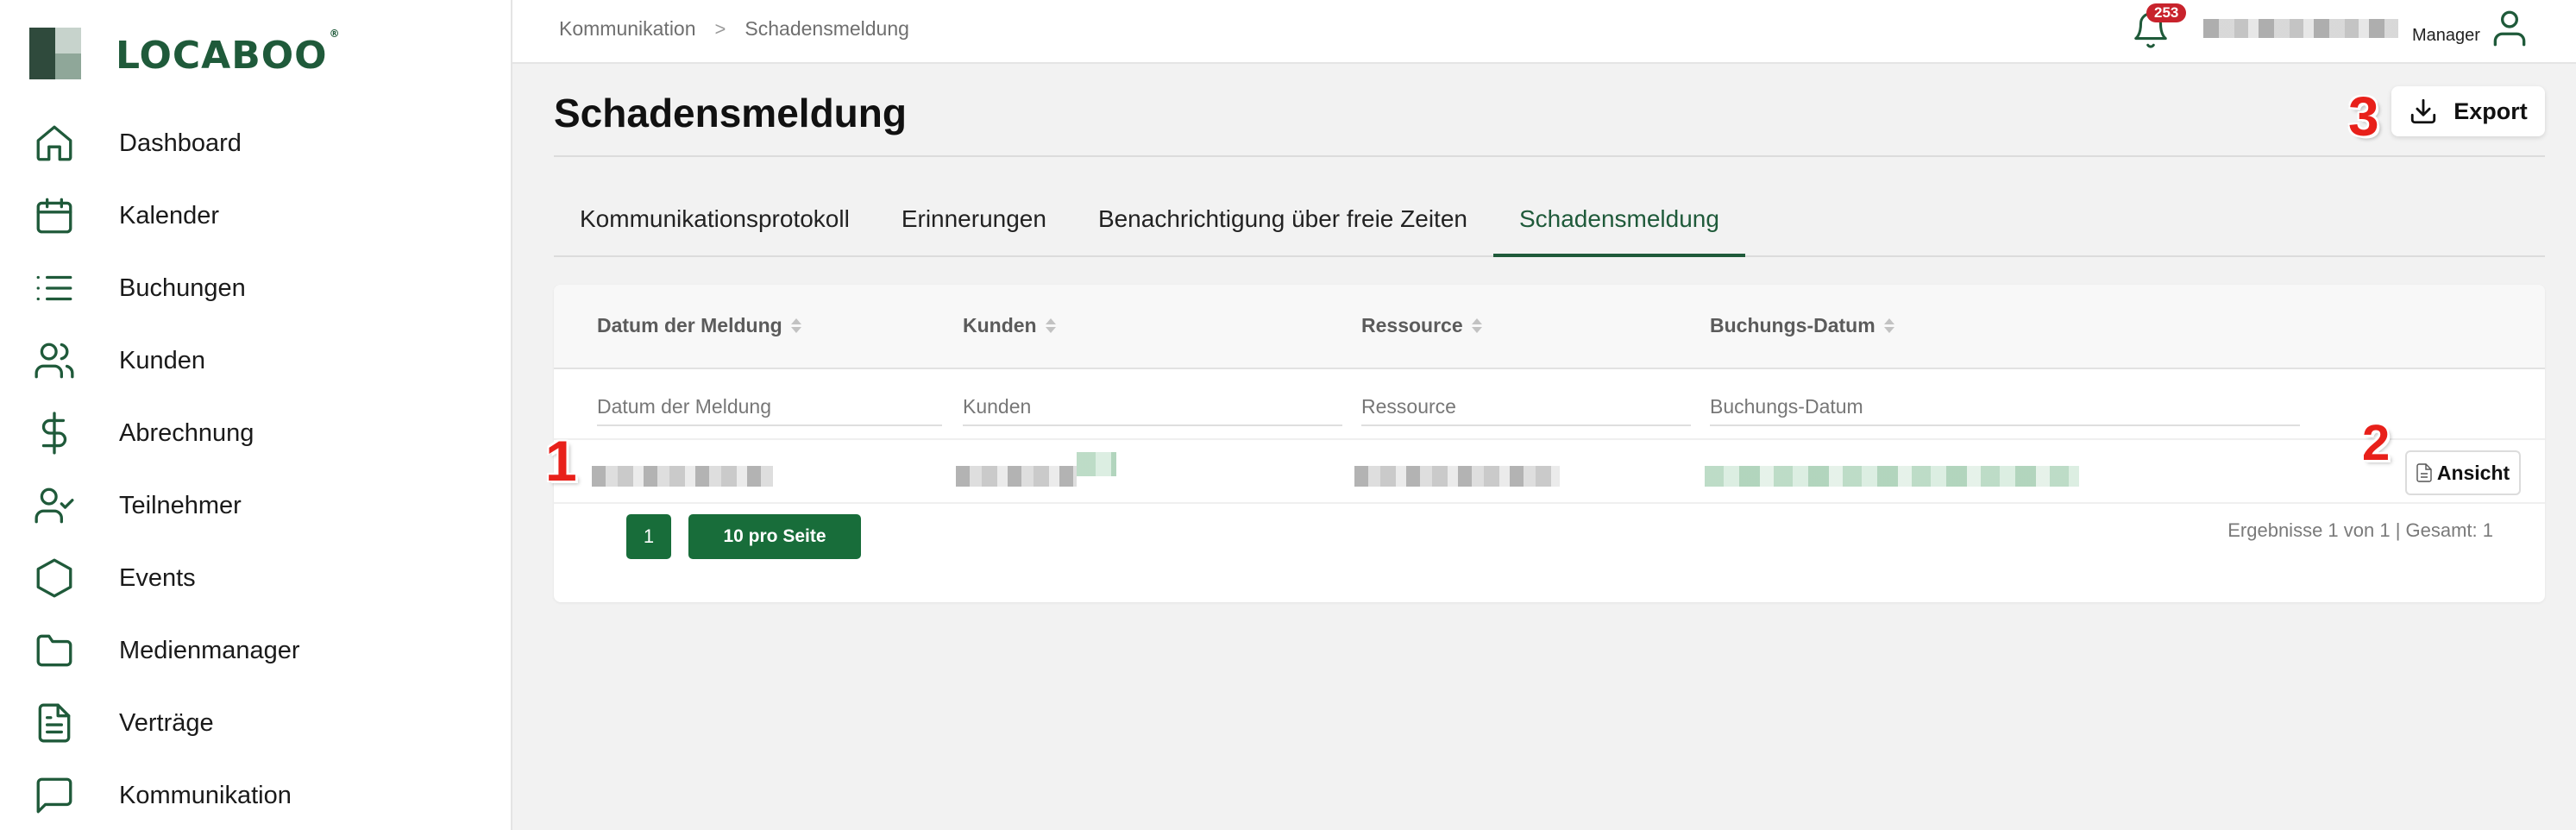  I want to click on sidebar-item-label: Kunden, so click(162, 360).